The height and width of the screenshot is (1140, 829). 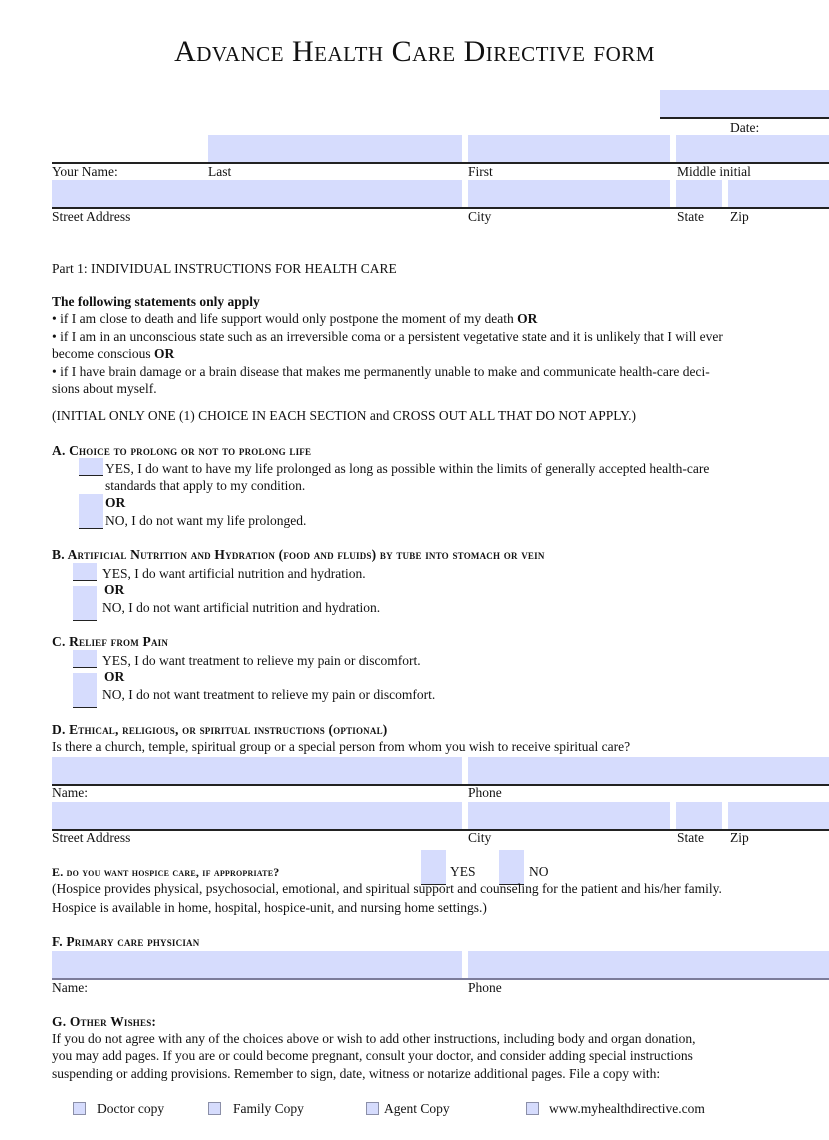 I want to click on spiritual-state-field, so click(x=699, y=815).